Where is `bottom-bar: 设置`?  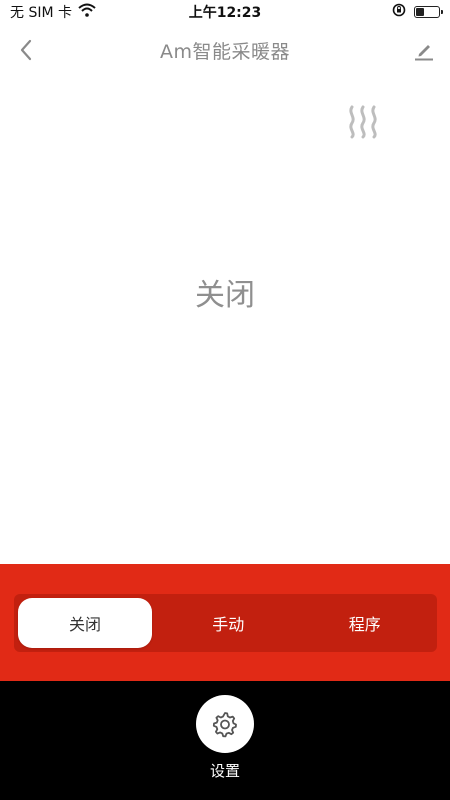
bottom-bar: 设置 is located at coordinates (225, 740).